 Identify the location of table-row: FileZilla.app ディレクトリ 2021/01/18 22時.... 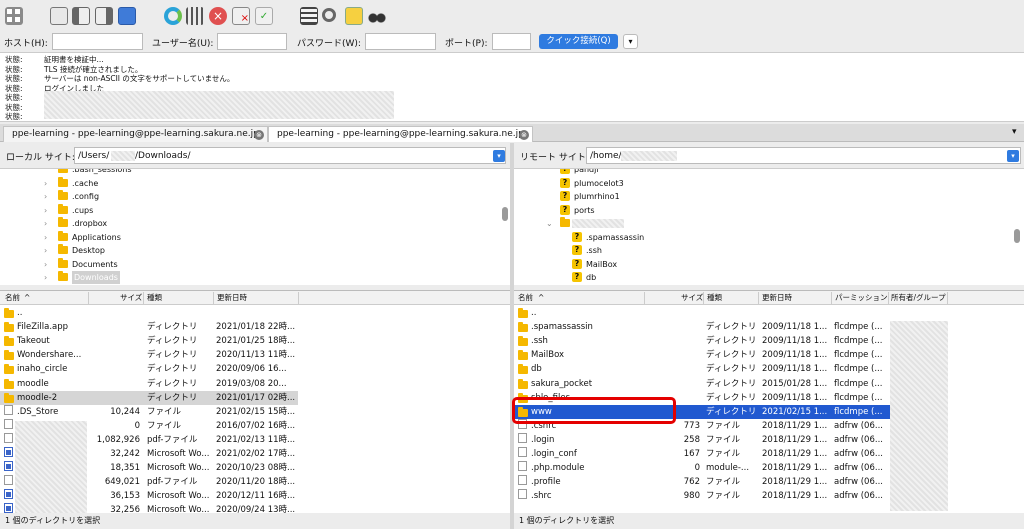
(255, 327).